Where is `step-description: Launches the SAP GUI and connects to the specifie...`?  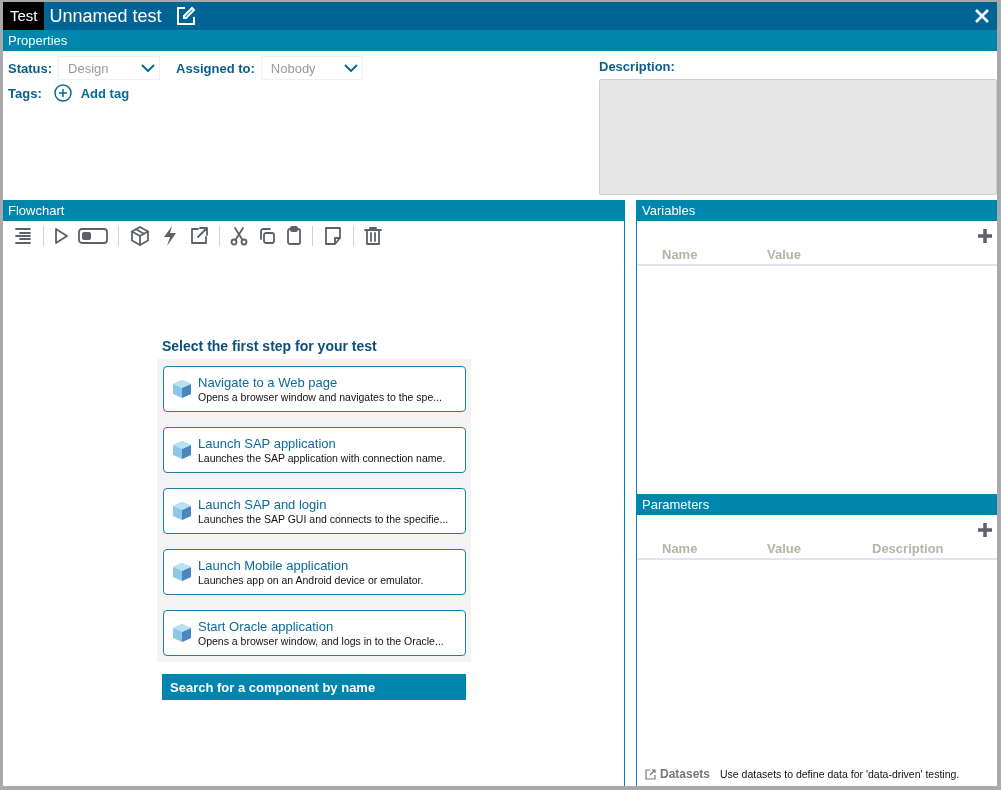 step-description: Launches the SAP GUI and connects to the specifie... is located at coordinates (323, 519).